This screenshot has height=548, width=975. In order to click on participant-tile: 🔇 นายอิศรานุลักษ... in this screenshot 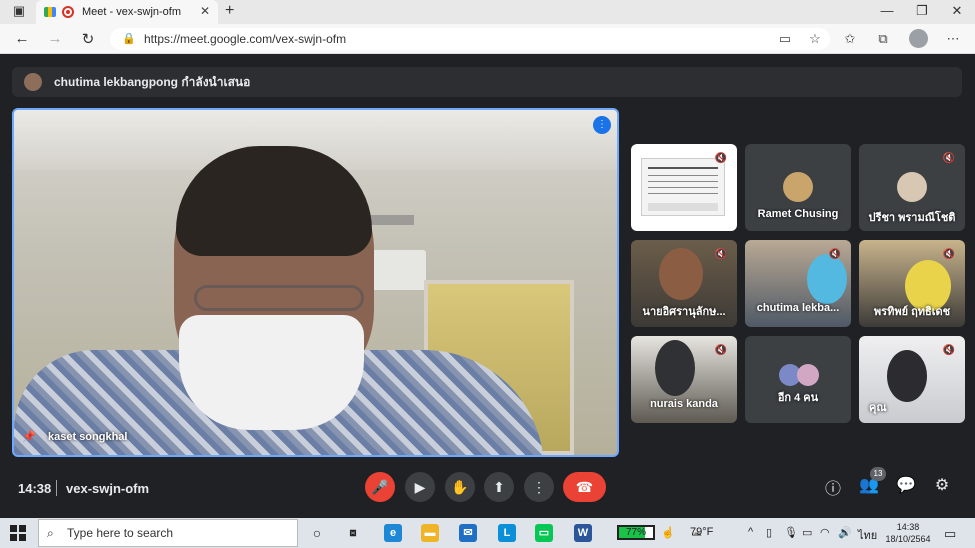, I will do `click(684, 283)`.